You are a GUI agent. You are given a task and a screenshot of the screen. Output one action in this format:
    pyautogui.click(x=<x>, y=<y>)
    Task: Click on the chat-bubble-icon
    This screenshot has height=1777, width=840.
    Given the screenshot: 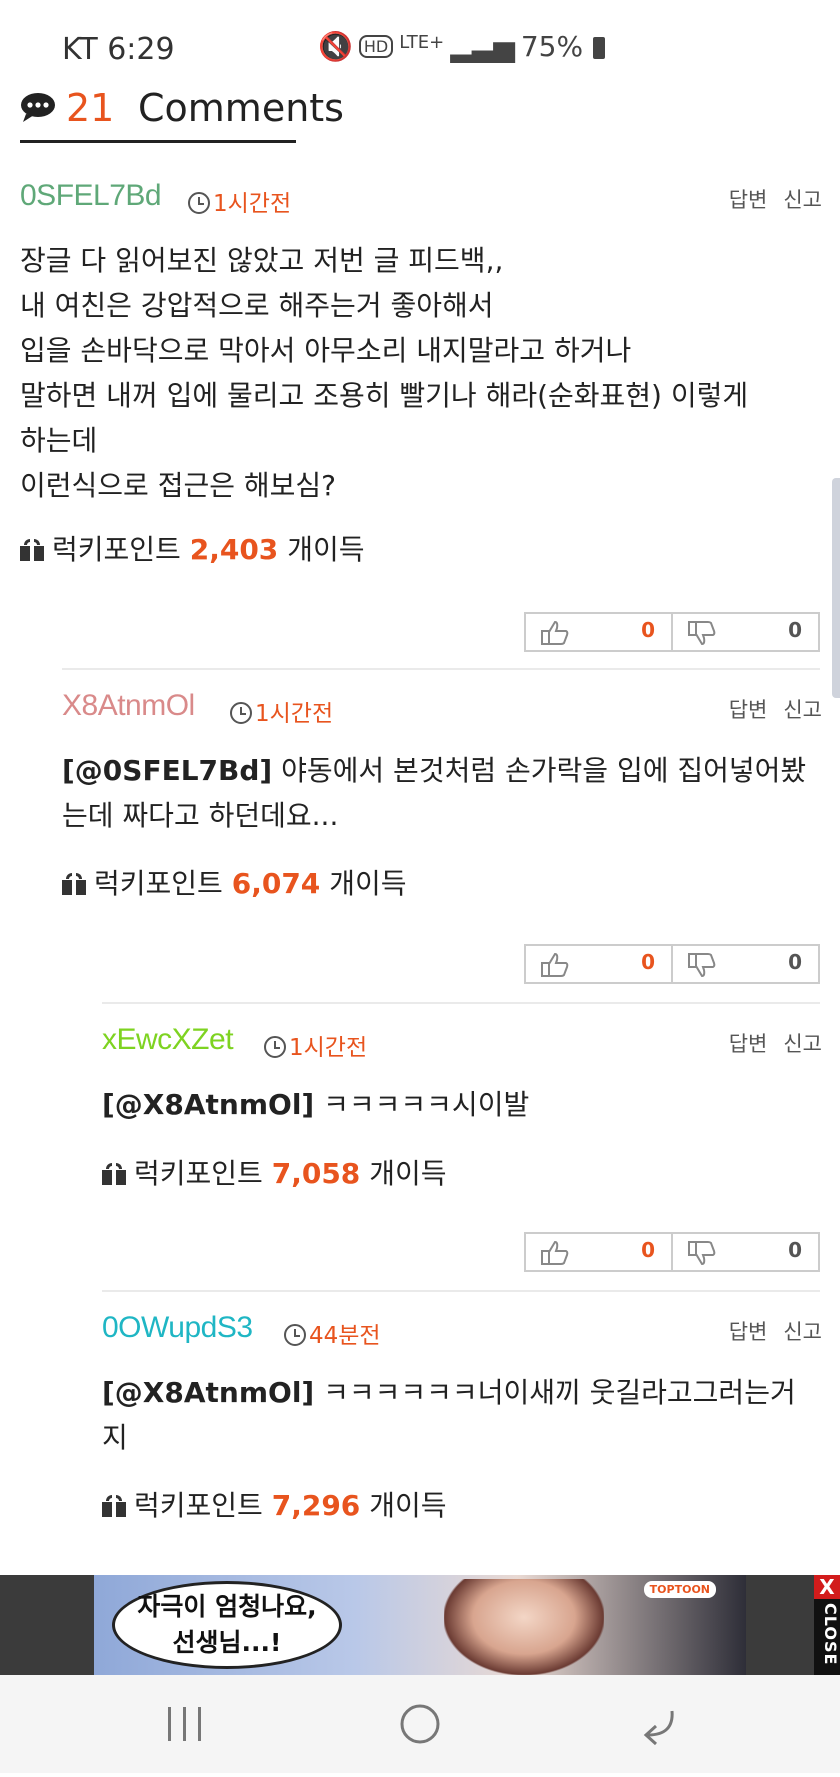 What is the action you would take?
    pyautogui.click(x=38, y=107)
    